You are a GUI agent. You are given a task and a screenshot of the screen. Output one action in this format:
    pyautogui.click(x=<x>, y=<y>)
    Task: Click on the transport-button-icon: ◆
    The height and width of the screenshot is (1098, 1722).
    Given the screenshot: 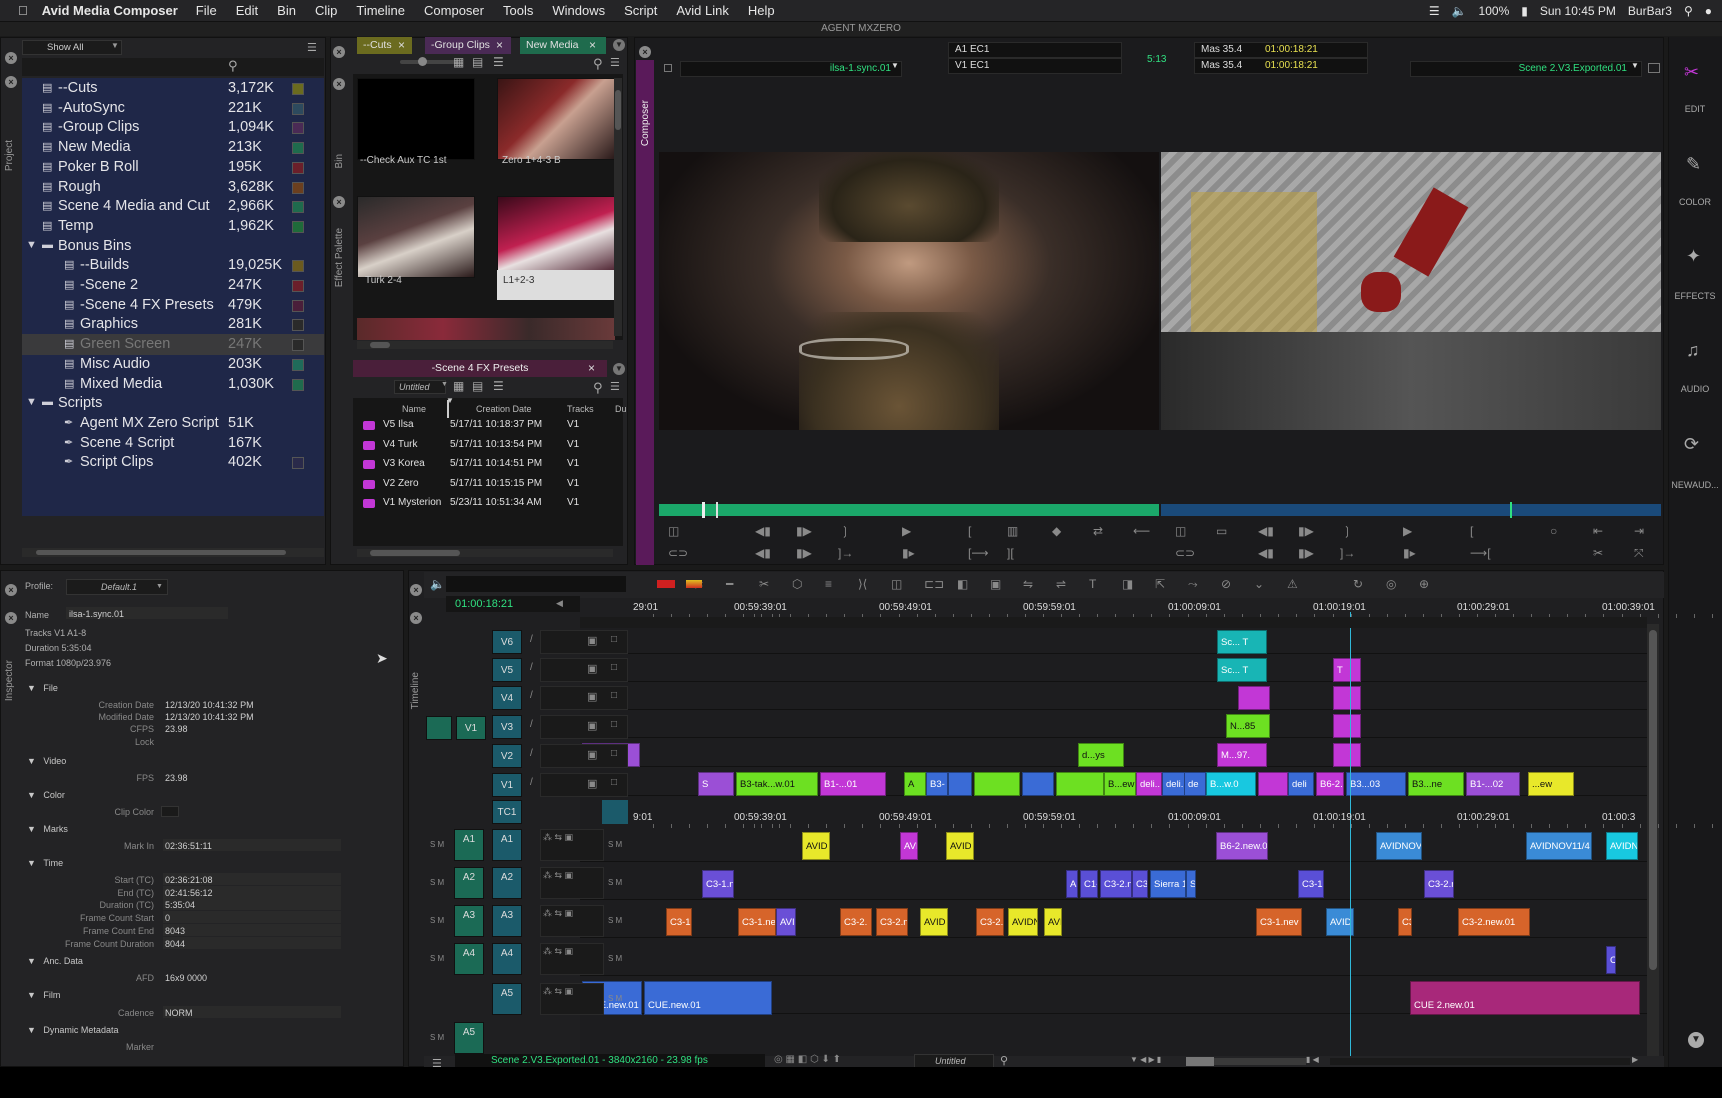 What is the action you would take?
    pyautogui.click(x=1056, y=531)
    